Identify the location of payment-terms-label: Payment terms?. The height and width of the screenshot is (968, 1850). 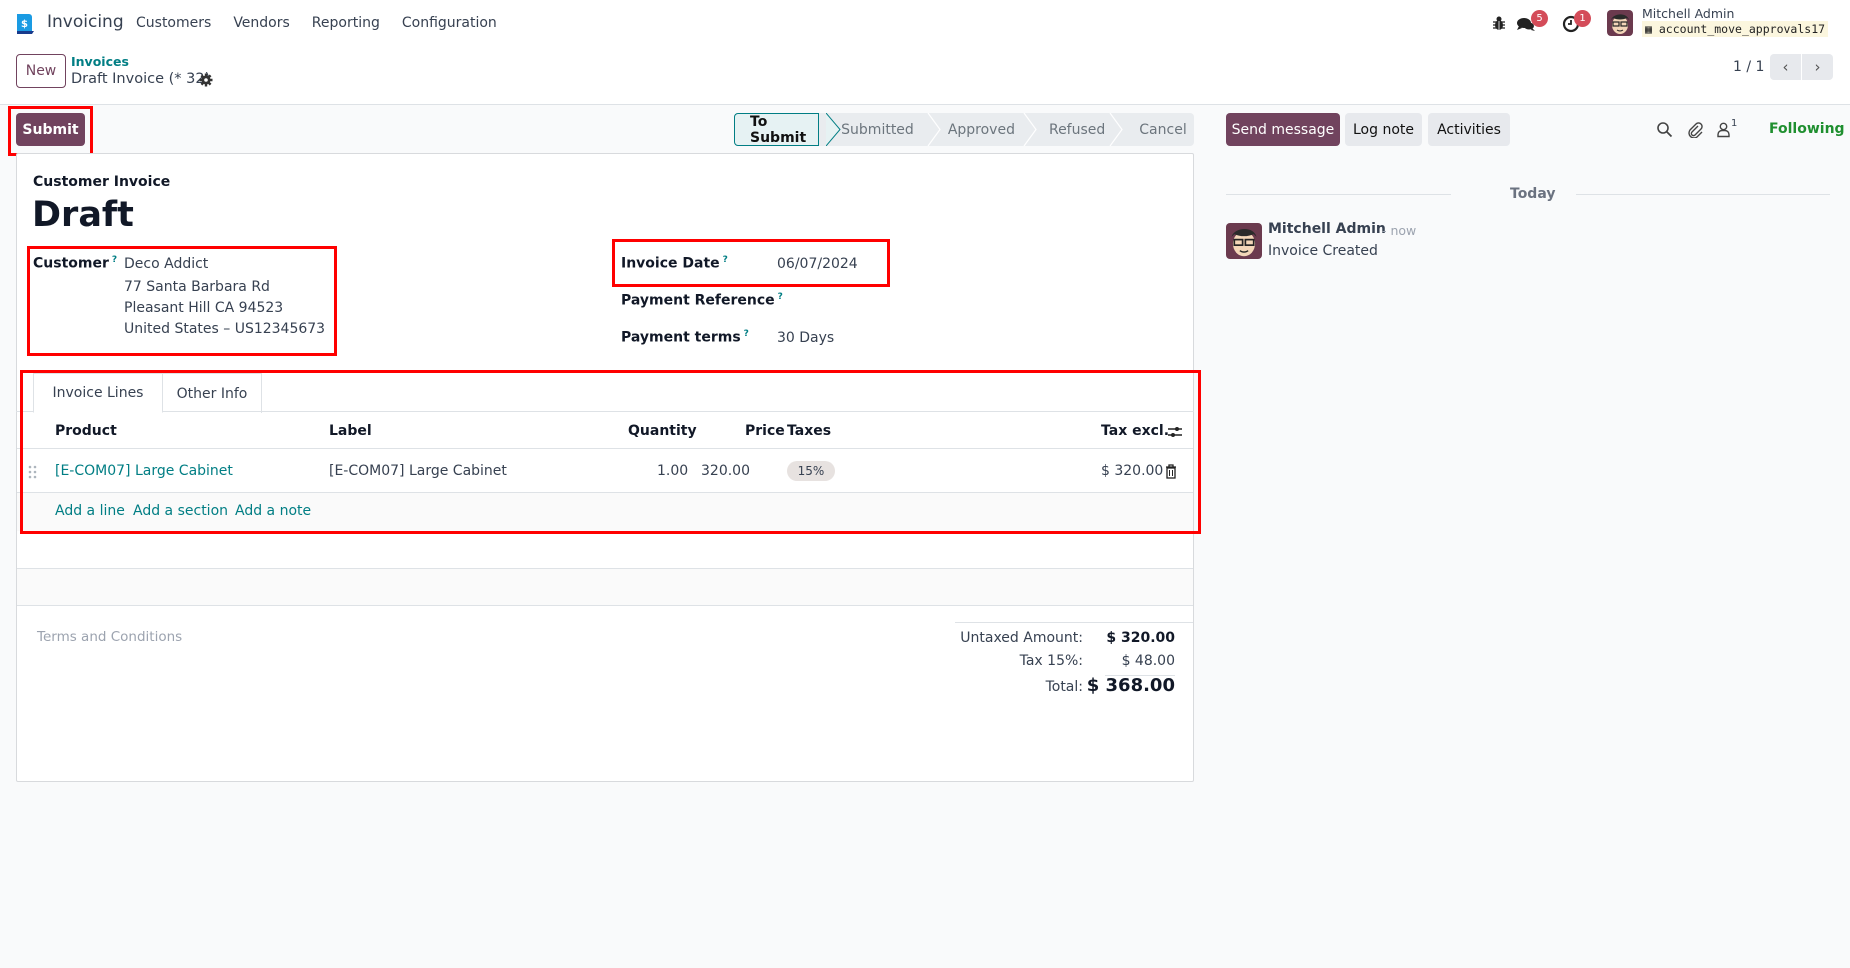
(685, 337).